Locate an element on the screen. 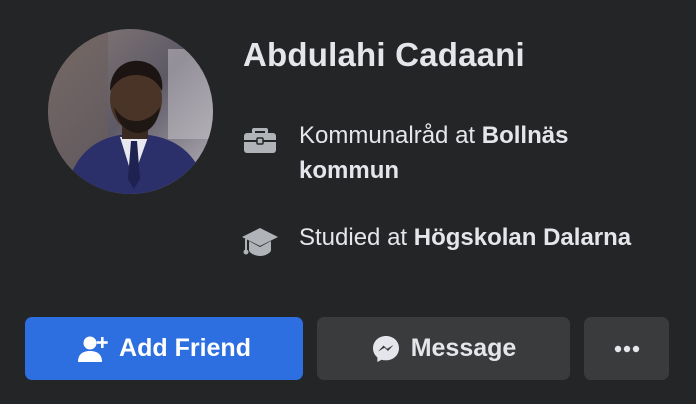  more-options-button is located at coordinates (626, 348).